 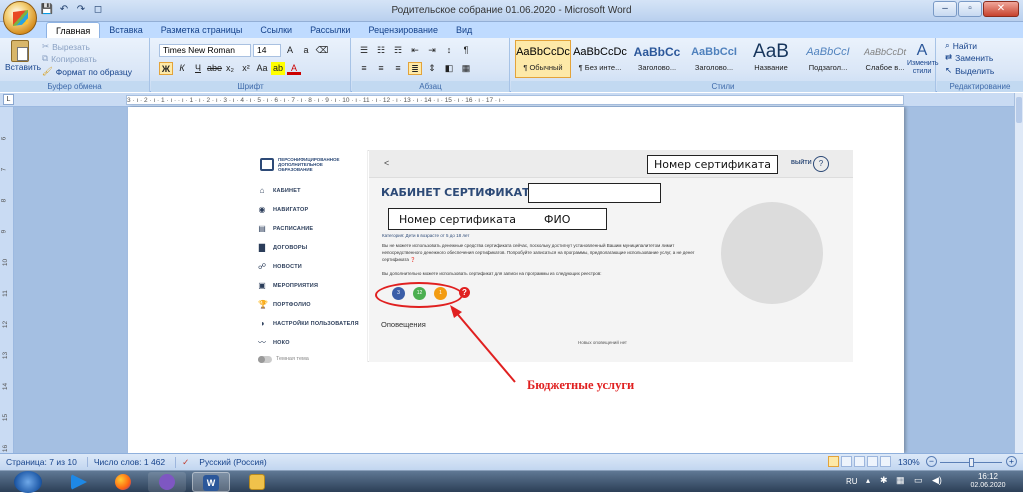 I want to click on sort-icon: ↕, so click(x=449, y=50).